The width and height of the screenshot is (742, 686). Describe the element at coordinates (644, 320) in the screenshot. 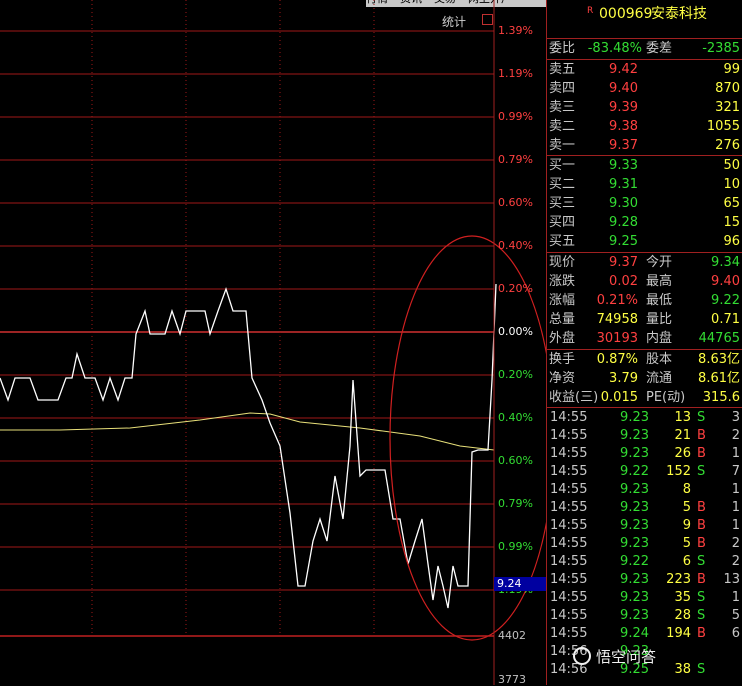

I see `quote-stat-row: 总量 74958 量比 0.71` at that location.